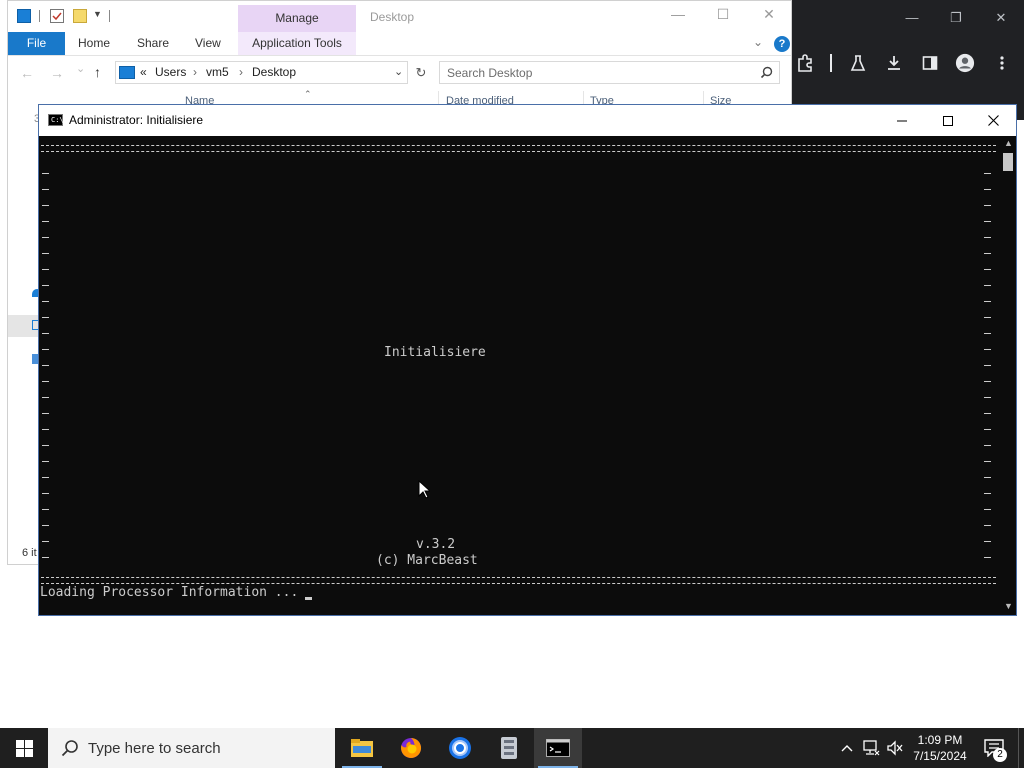 The height and width of the screenshot is (768, 1024). Describe the element at coordinates (170, 72) in the screenshot. I see `breadcrumb-users: Users` at that location.